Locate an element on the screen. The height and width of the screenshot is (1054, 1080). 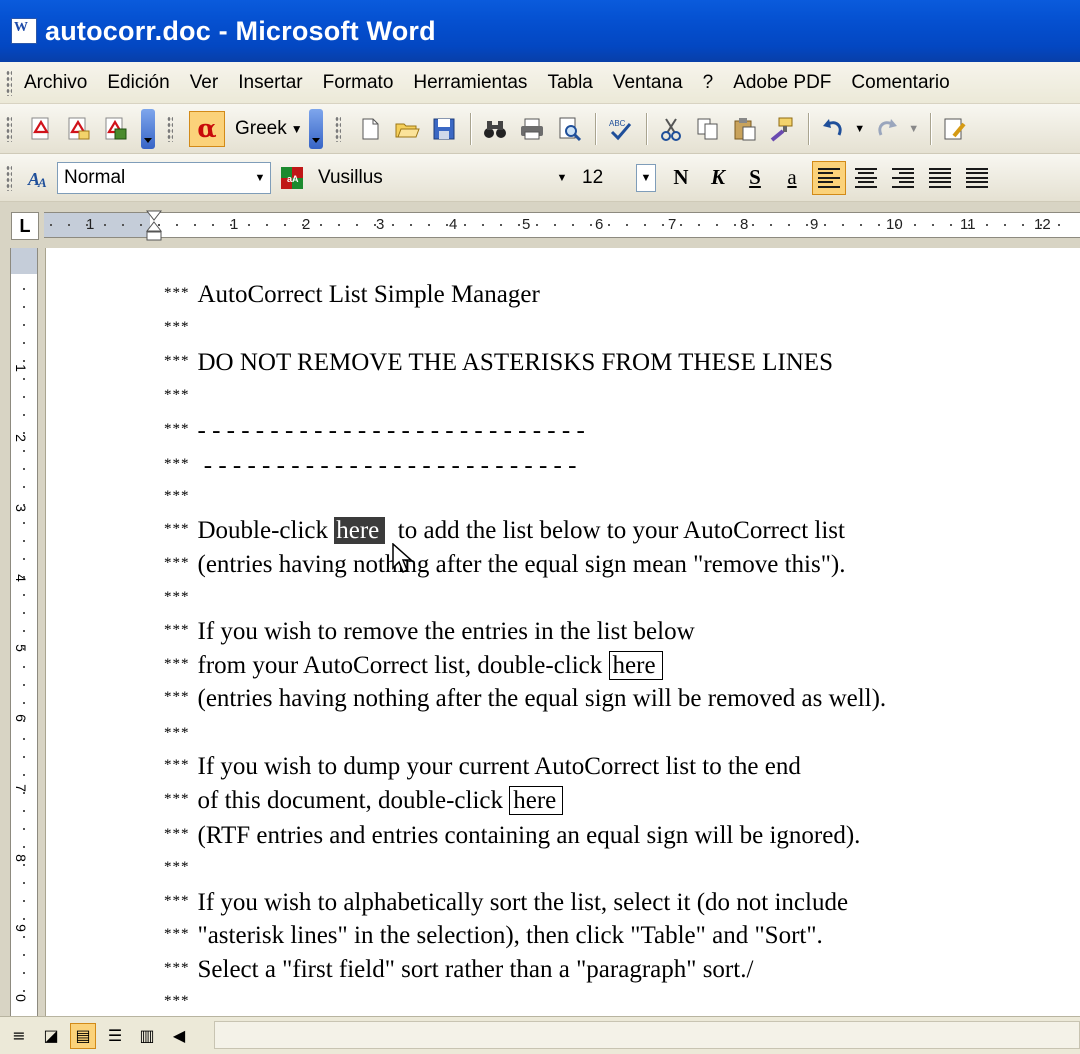
redo-icon is located at coordinates (887, 129).